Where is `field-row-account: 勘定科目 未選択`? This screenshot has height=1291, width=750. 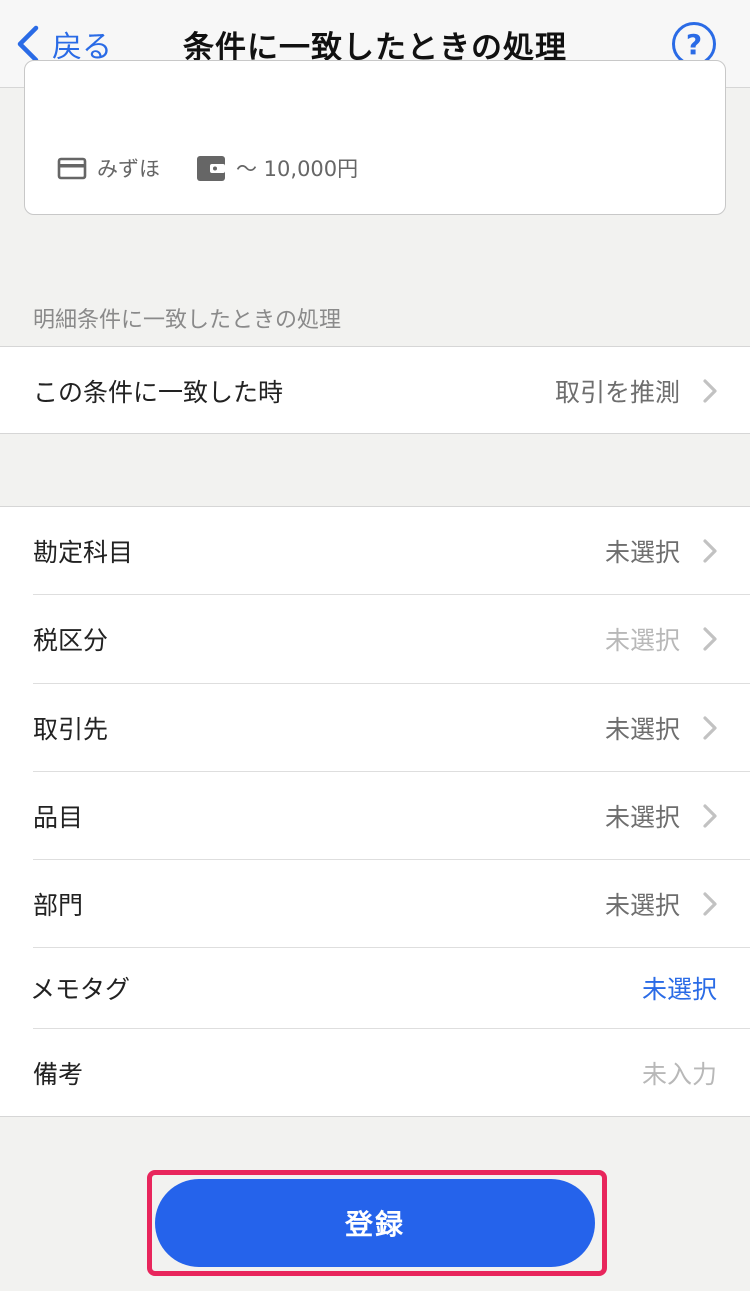 field-row-account: 勘定科目 未選択 is located at coordinates (375, 551).